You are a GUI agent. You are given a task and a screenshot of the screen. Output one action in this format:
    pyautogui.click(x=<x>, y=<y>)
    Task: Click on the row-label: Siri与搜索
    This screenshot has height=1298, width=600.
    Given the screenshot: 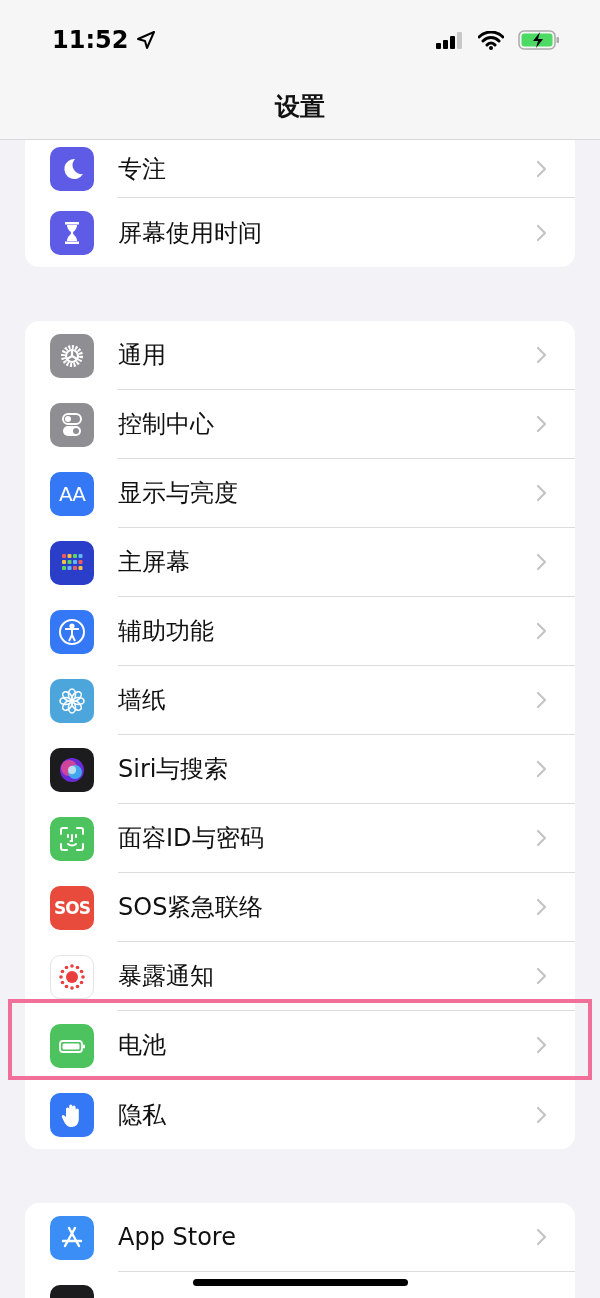 What is the action you would take?
    pyautogui.click(x=173, y=769)
    